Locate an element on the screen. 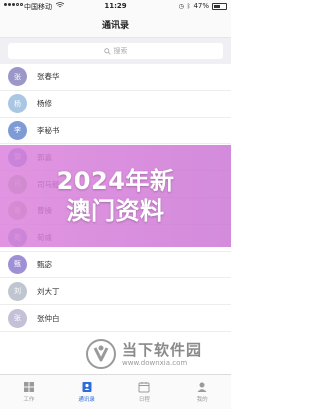  contact-name: 张春华 is located at coordinates (48, 77).